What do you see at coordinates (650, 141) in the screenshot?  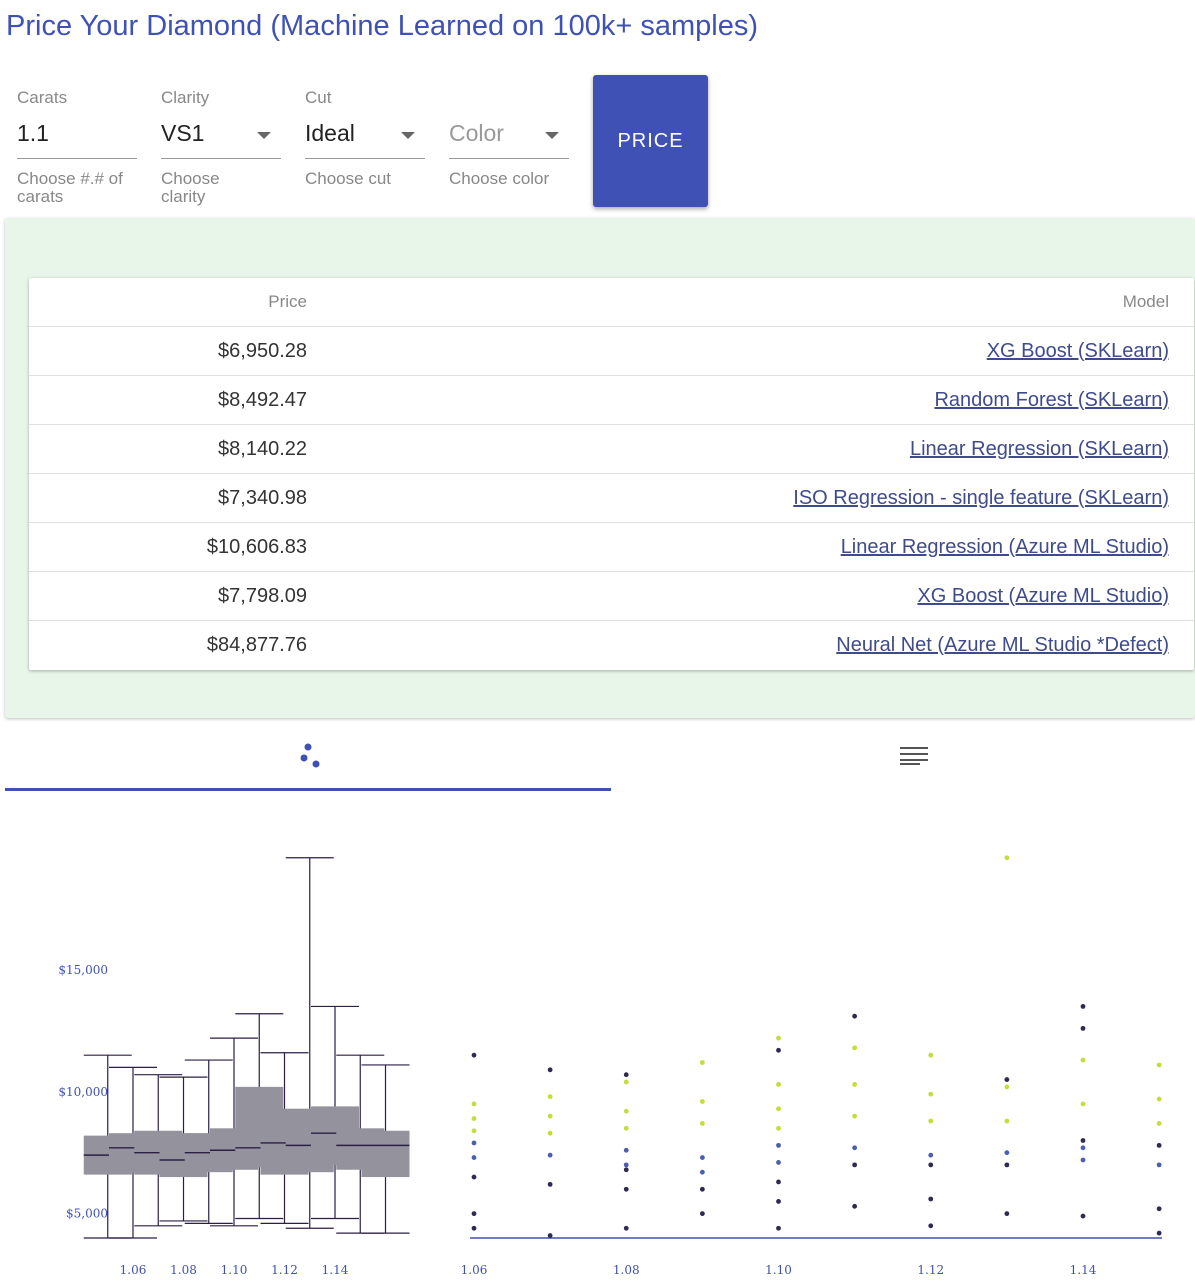 I see `price-button: PRICE` at bounding box center [650, 141].